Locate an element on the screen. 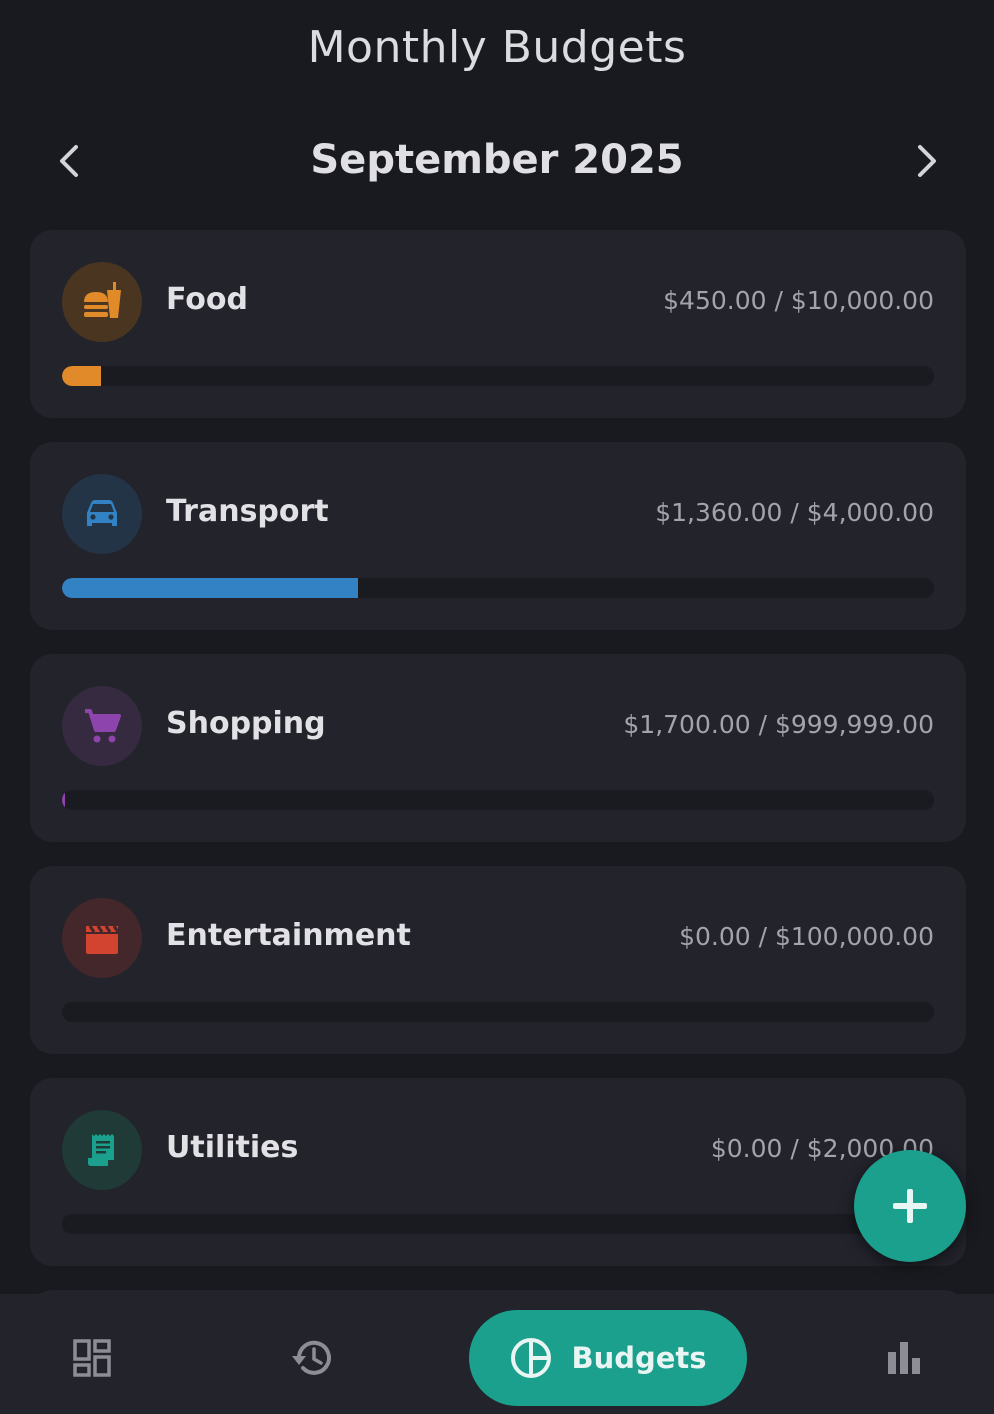  budget-amount: $0.00 / $100,000.00 is located at coordinates (806, 936).